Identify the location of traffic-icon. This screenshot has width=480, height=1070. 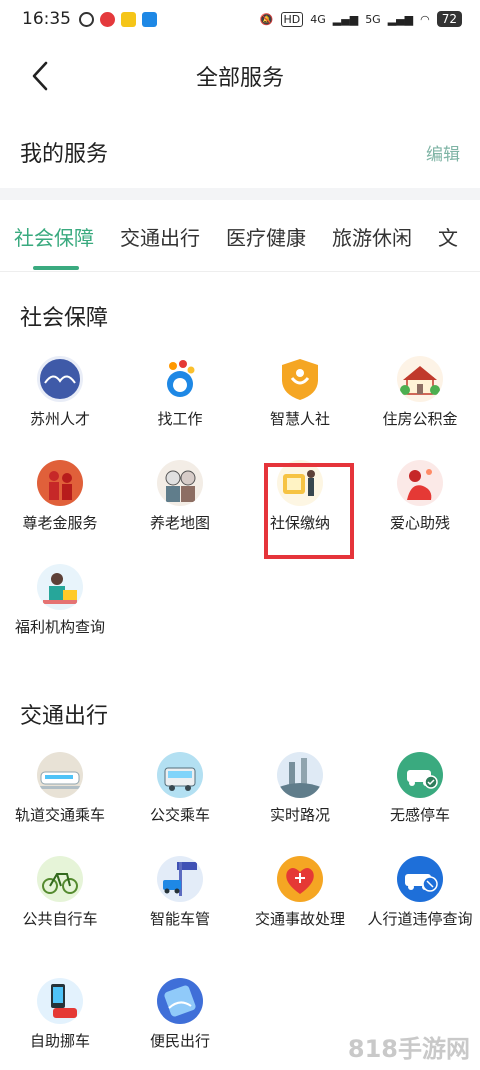
(300, 775).